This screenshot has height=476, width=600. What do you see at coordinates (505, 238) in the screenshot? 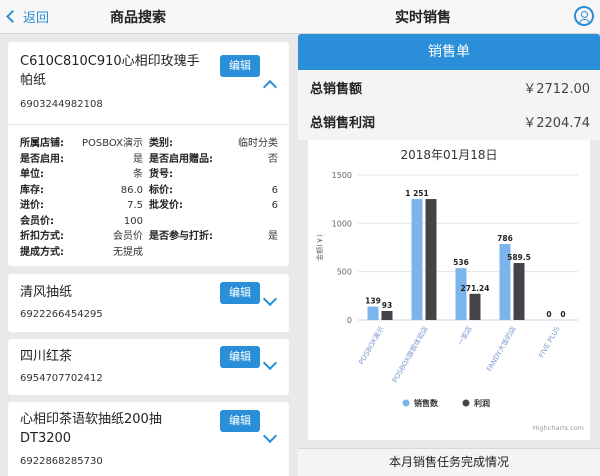
I see `data-label: 786` at bounding box center [505, 238].